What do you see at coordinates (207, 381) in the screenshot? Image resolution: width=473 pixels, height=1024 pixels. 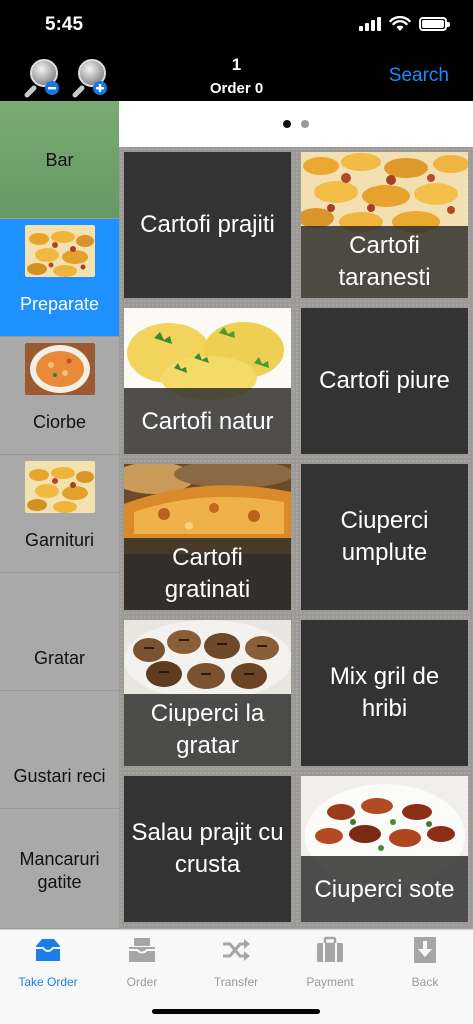 I see `product-tile: Cartofi natur` at bounding box center [207, 381].